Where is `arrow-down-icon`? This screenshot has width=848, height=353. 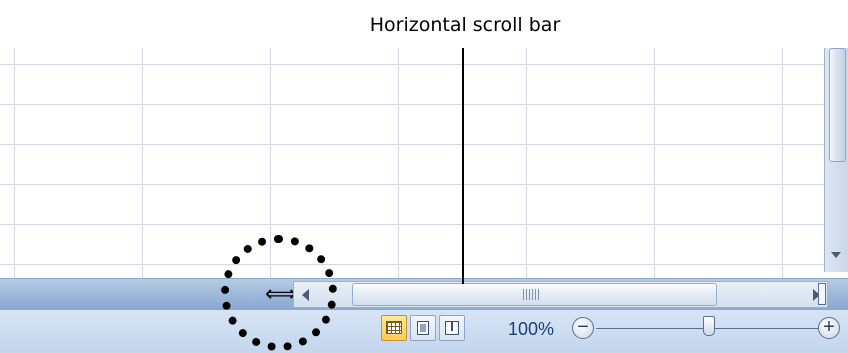 arrow-down-icon is located at coordinates (836, 255).